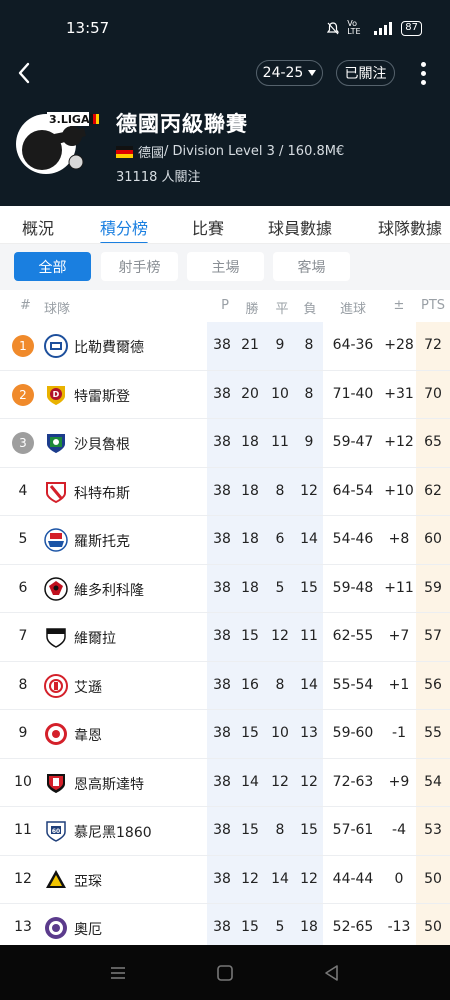 Image resolution: width=450 pixels, height=1000 pixels. I want to click on cell-goals: 59-48, so click(353, 587).